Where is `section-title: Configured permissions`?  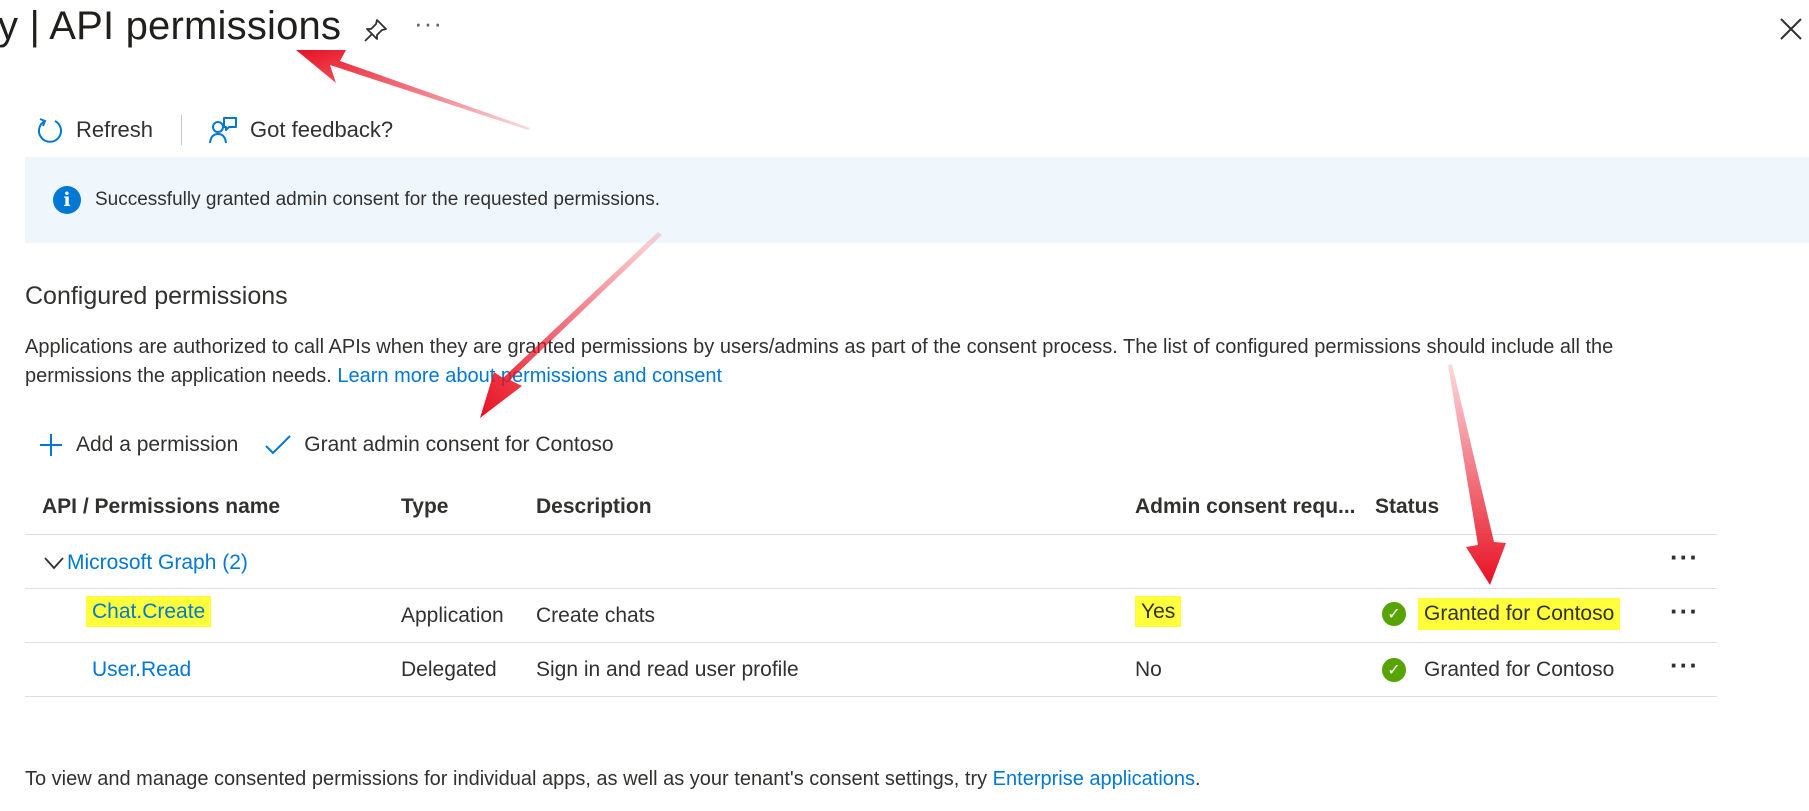 section-title: Configured permissions is located at coordinates (156, 296).